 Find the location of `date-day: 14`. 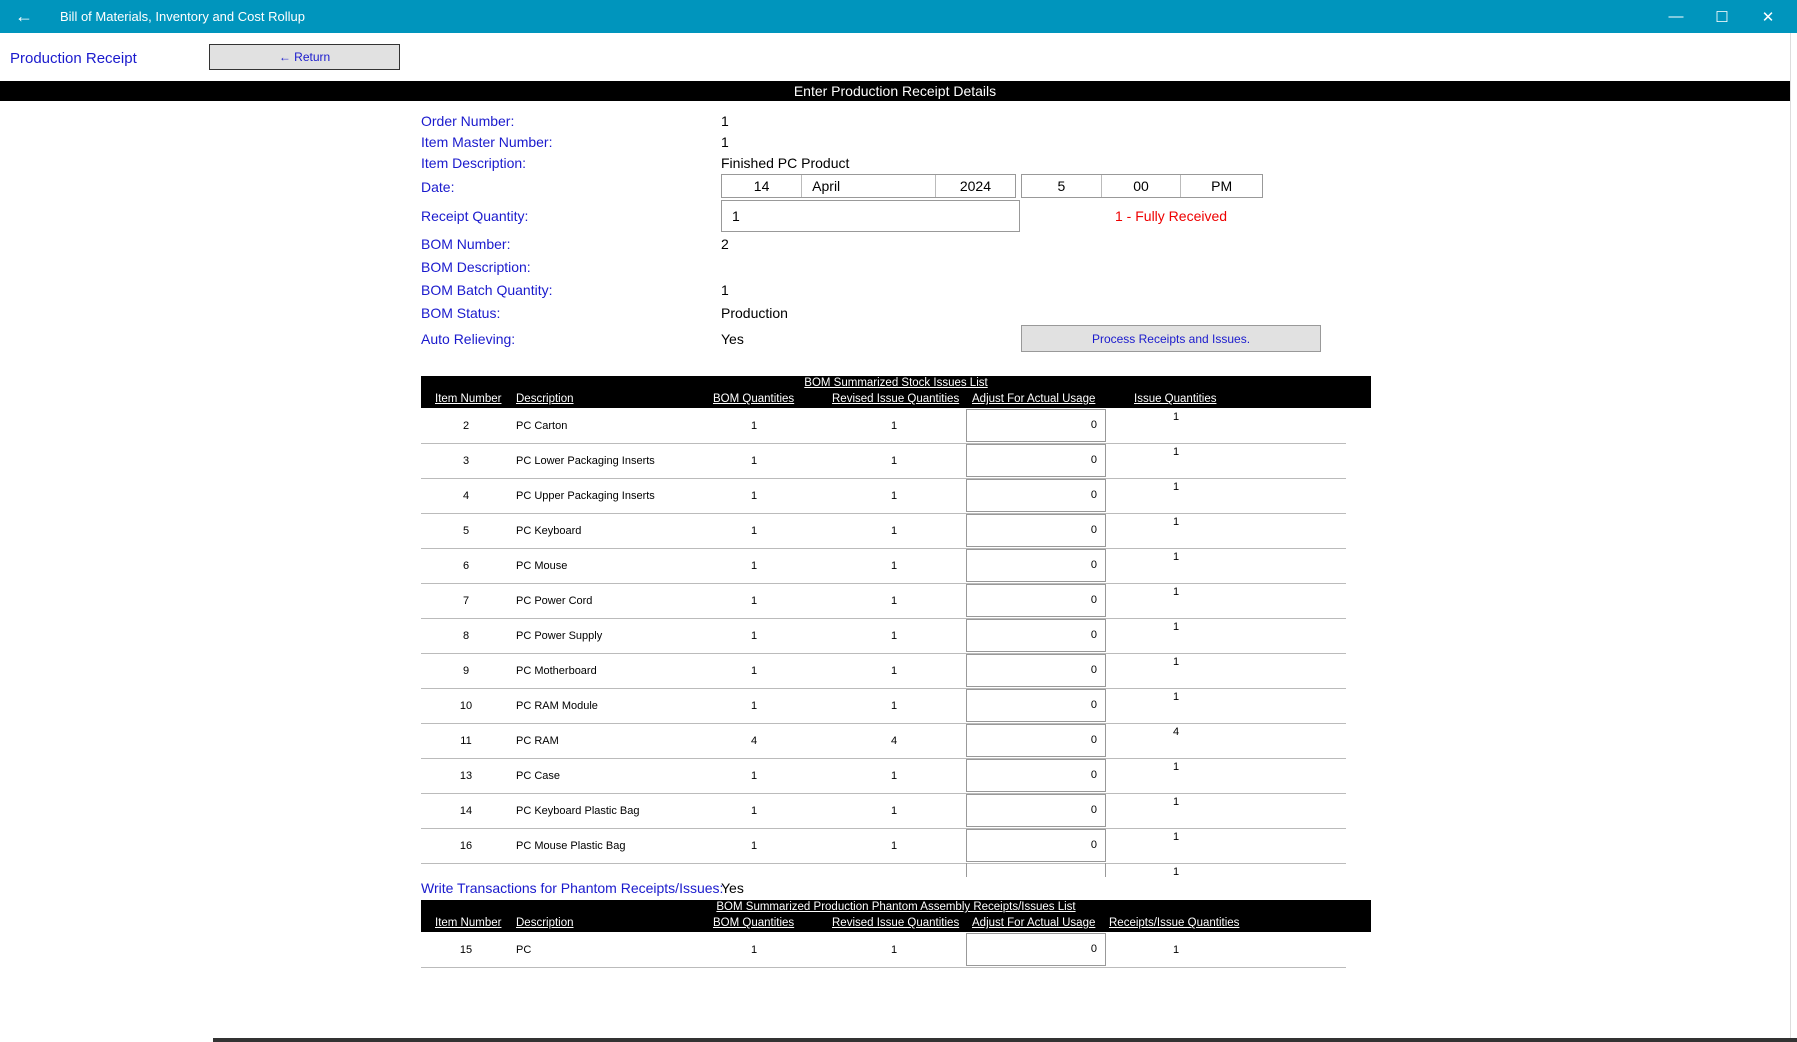

date-day: 14 is located at coordinates (762, 186).